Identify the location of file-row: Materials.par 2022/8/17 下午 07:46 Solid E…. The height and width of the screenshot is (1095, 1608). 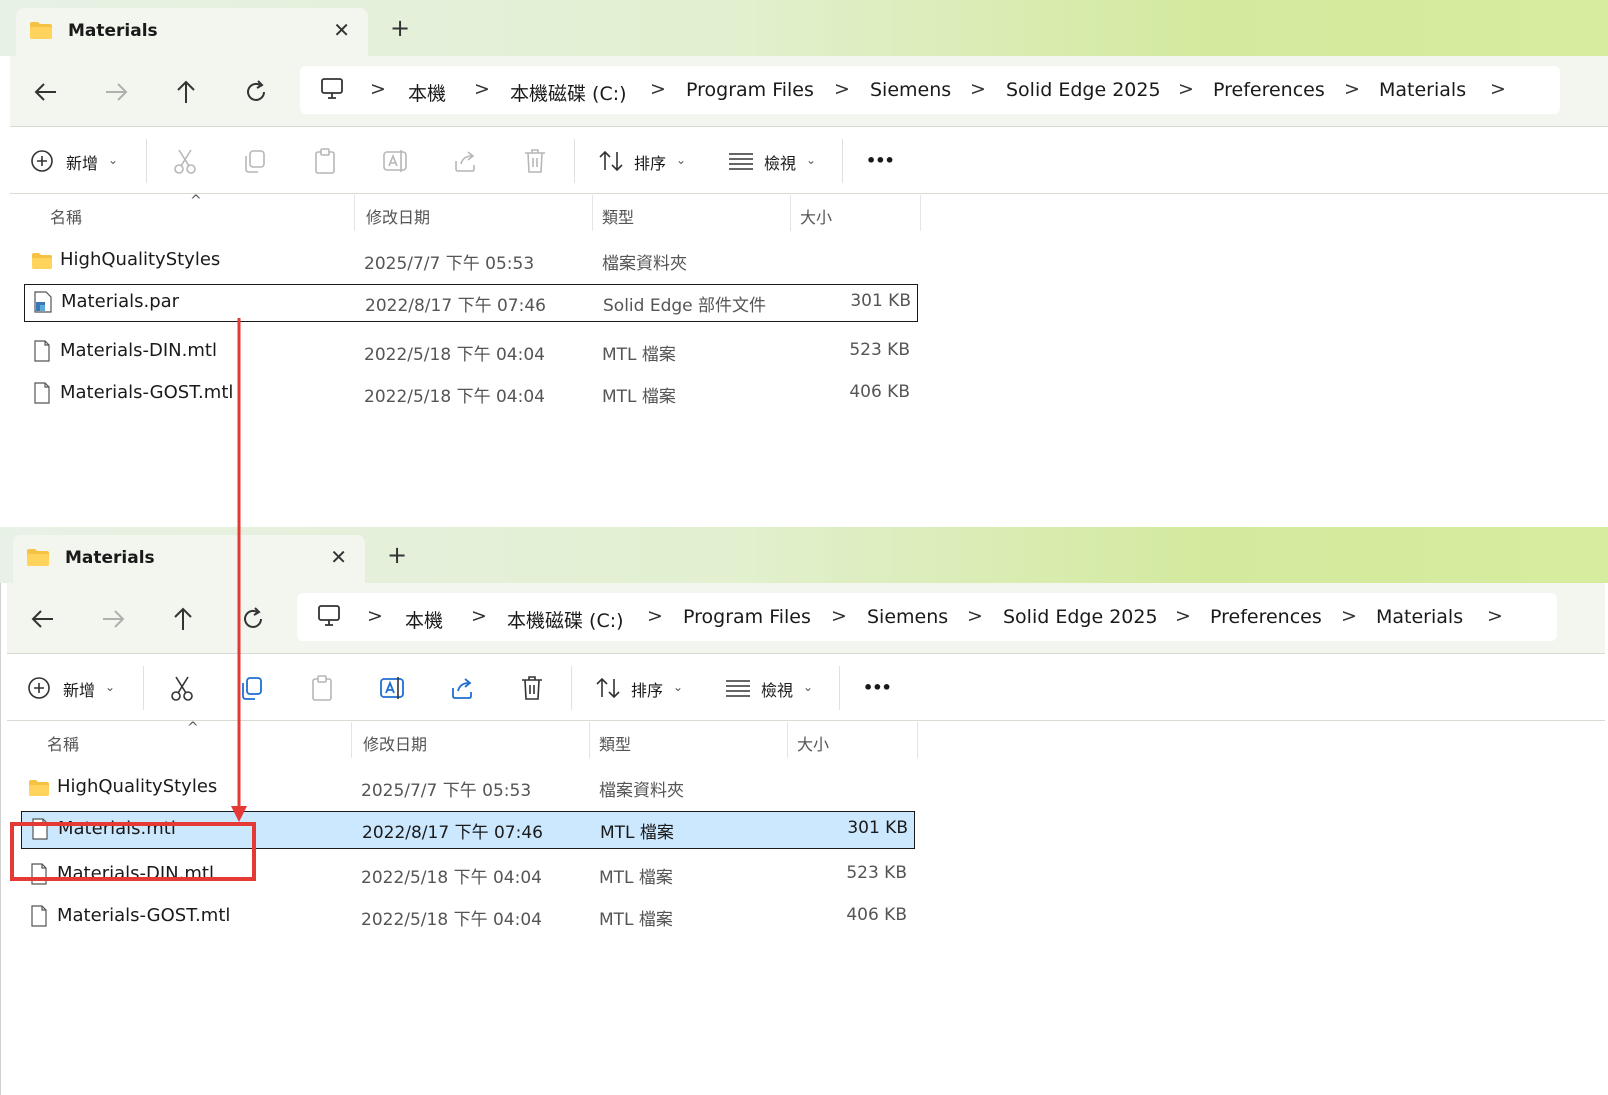
(471, 303).